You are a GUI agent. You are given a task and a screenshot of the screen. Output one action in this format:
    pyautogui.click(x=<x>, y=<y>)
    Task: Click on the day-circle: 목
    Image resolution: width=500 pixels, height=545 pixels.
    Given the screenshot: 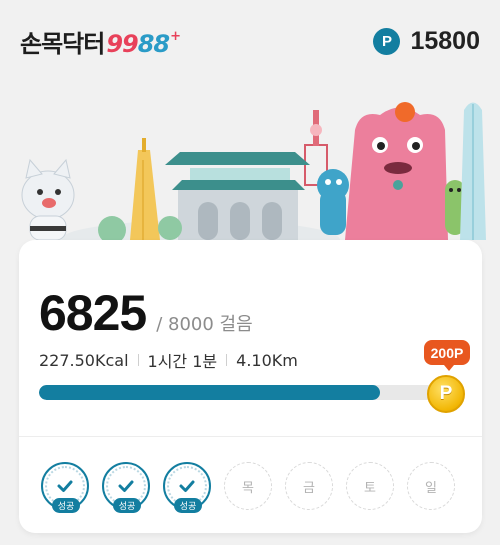 What is the action you would take?
    pyautogui.click(x=248, y=486)
    